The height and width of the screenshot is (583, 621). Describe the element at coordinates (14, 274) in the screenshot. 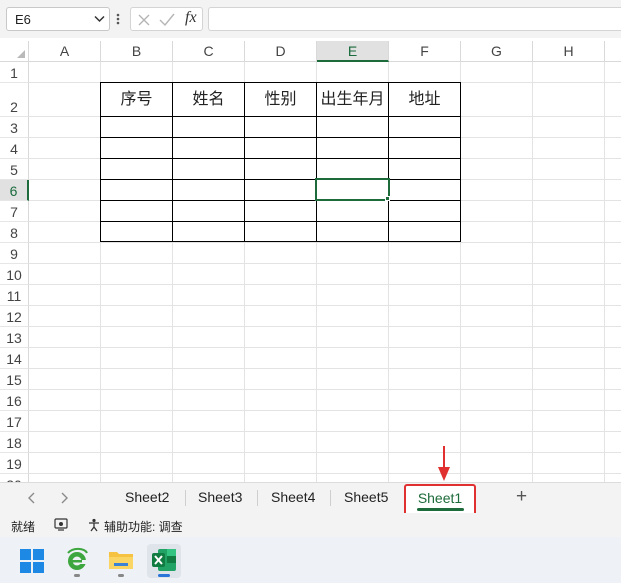

I see `row-header: 10` at that location.